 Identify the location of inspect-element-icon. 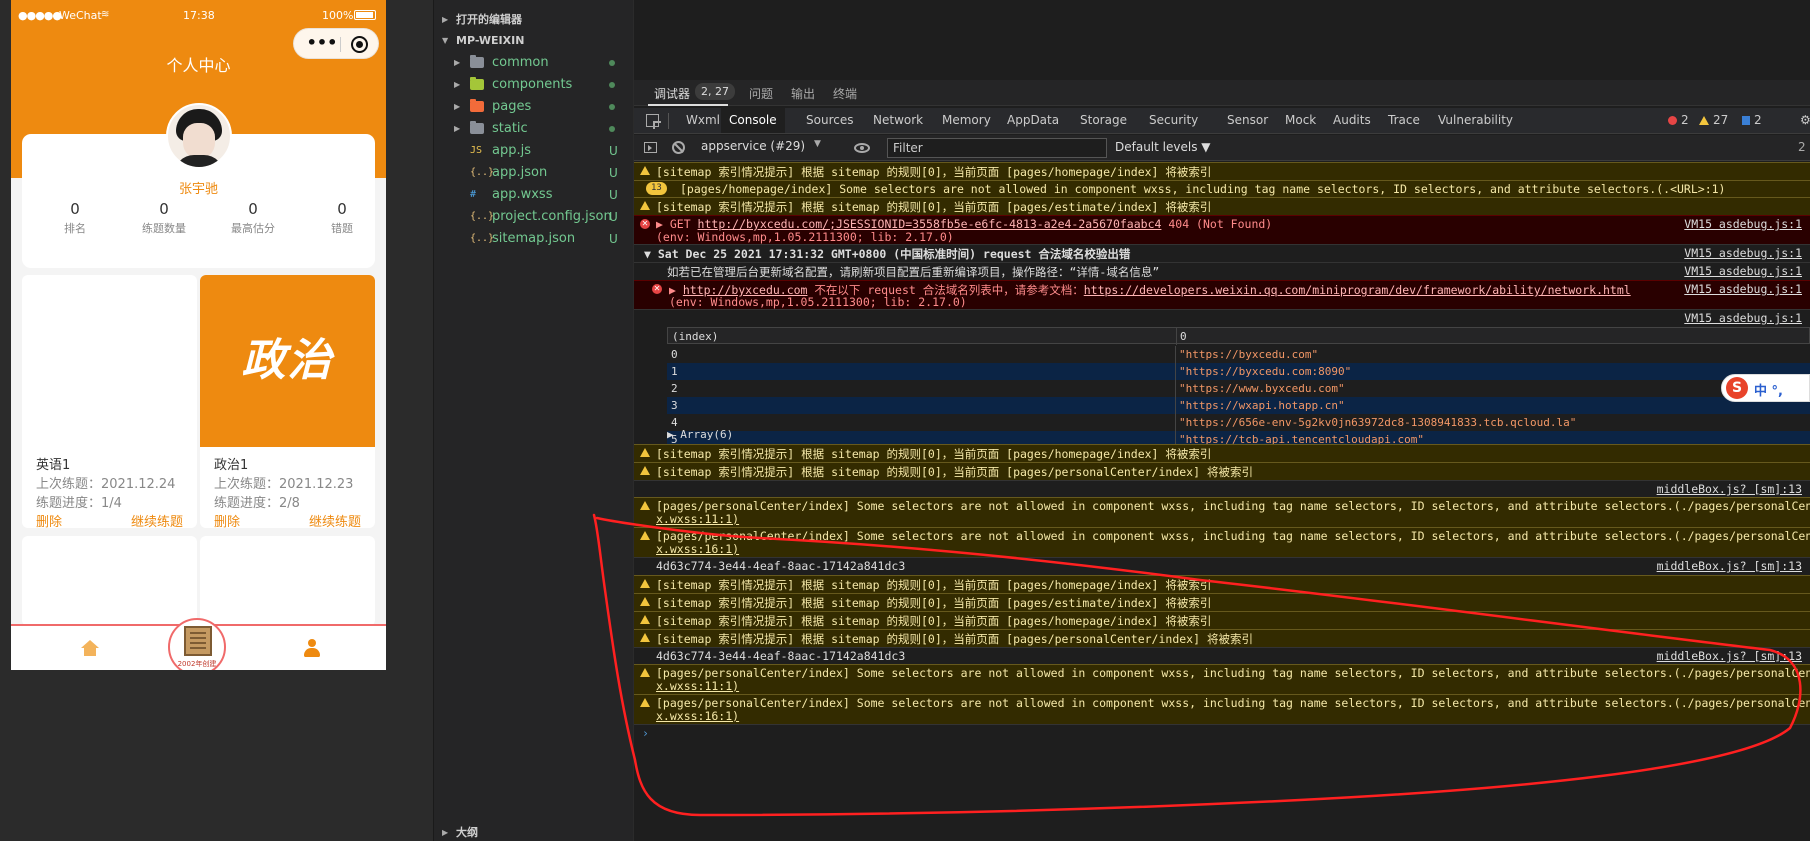
(653, 121).